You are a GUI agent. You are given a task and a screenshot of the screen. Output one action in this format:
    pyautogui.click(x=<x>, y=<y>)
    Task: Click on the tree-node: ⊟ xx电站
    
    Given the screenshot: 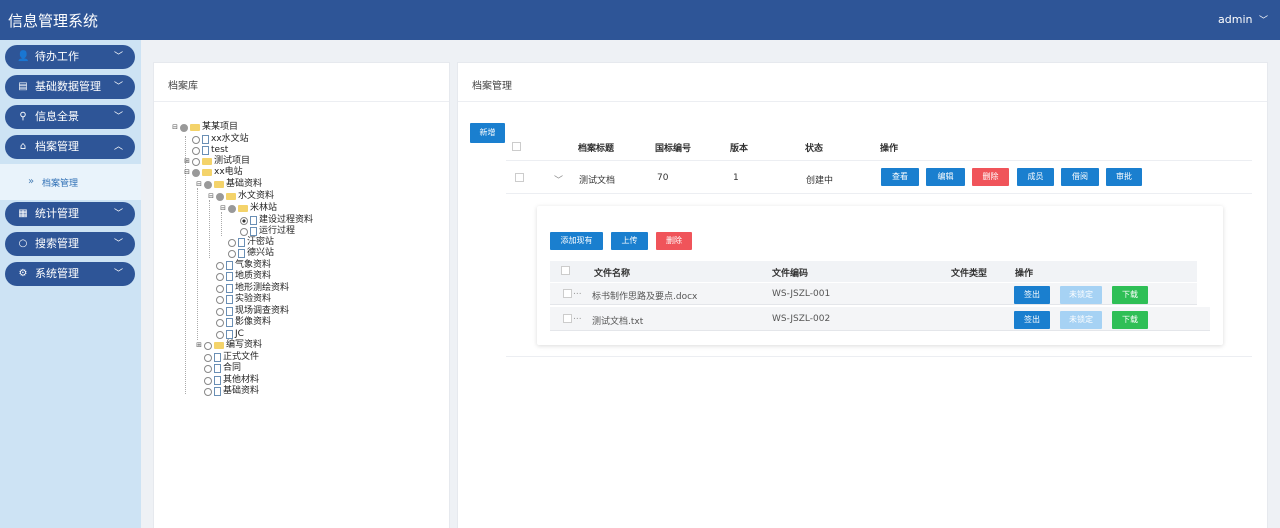 What is the action you would take?
    pyautogui.click(x=213, y=172)
    